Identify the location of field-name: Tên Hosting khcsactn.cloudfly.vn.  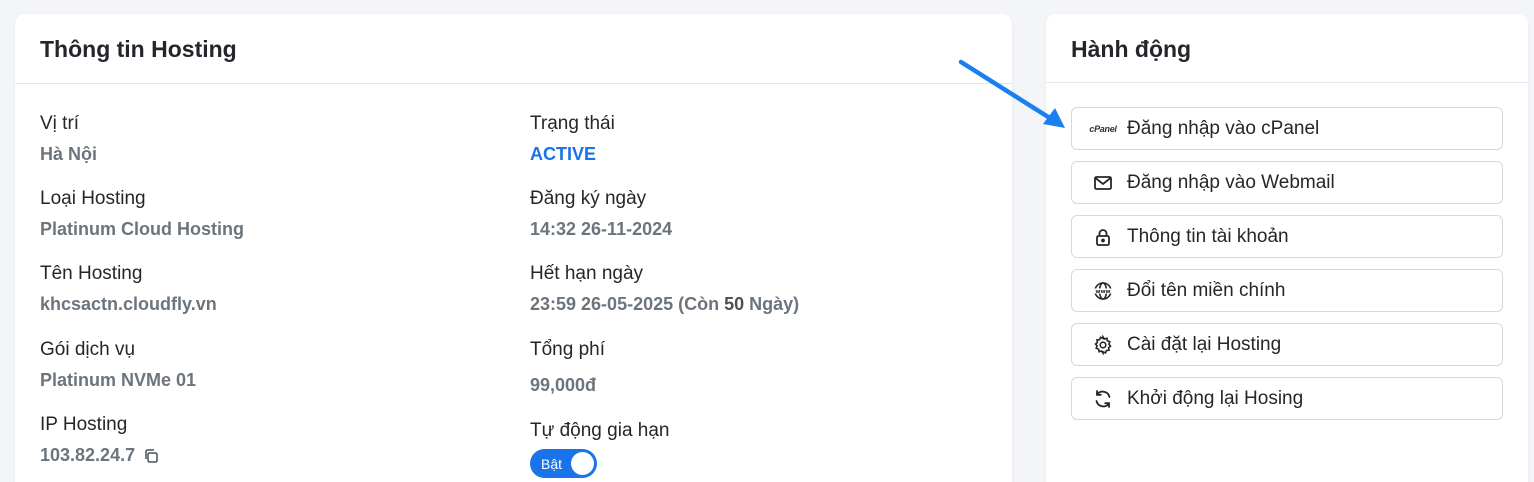
(128, 289).